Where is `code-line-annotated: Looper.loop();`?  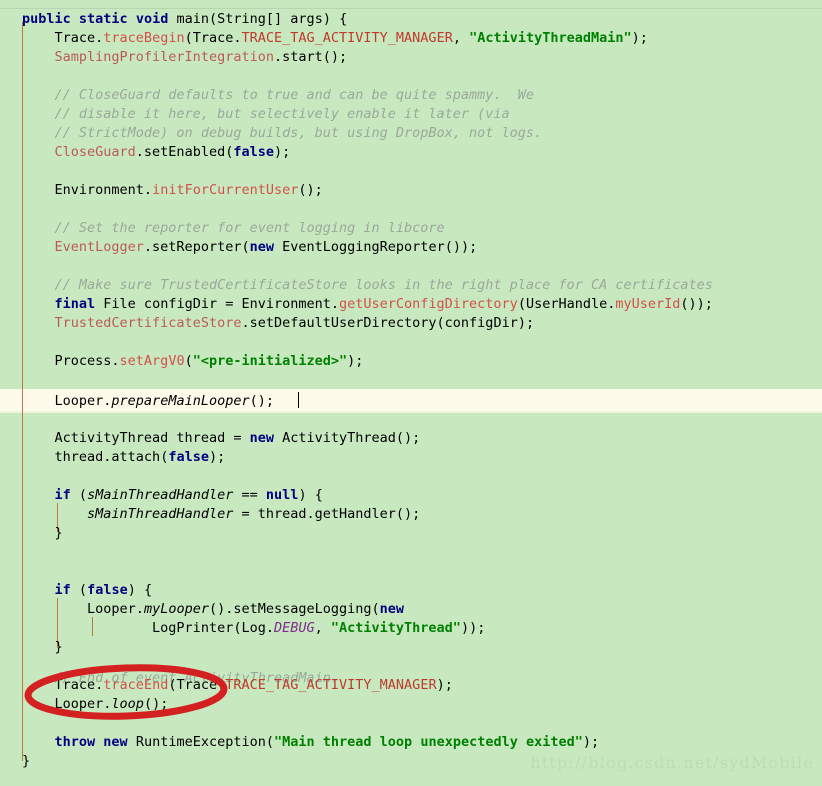
code-line-annotated: Looper.loop(); is located at coordinates (95, 704).